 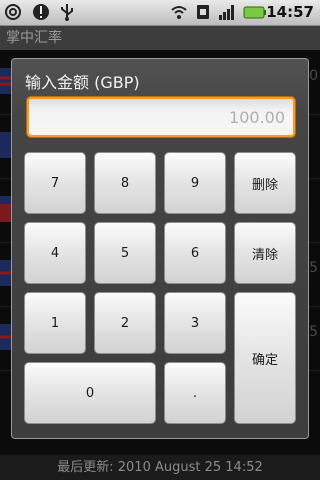 I want to click on usb-icon, so click(x=67, y=12).